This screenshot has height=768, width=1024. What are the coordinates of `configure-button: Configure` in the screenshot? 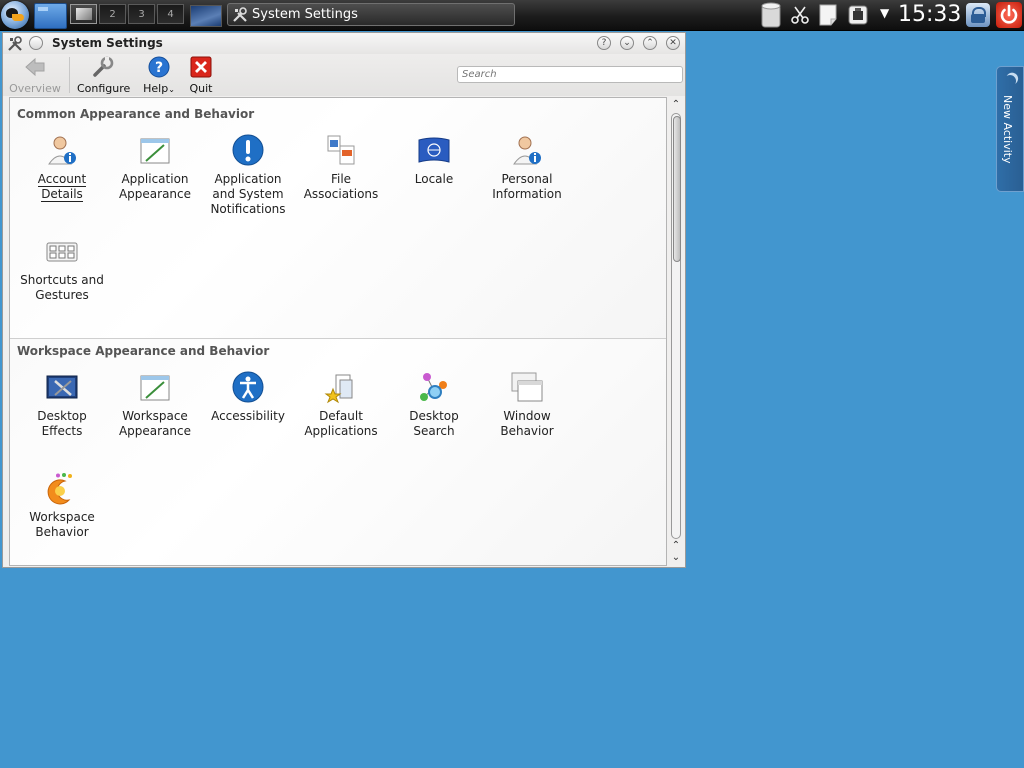 It's located at (104, 75).